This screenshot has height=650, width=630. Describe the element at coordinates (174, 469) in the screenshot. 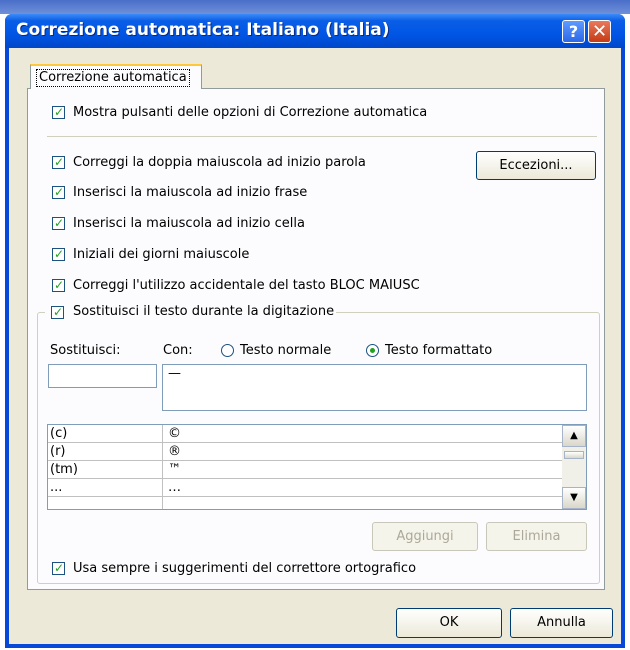

I see `entry-with: ™` at that location.